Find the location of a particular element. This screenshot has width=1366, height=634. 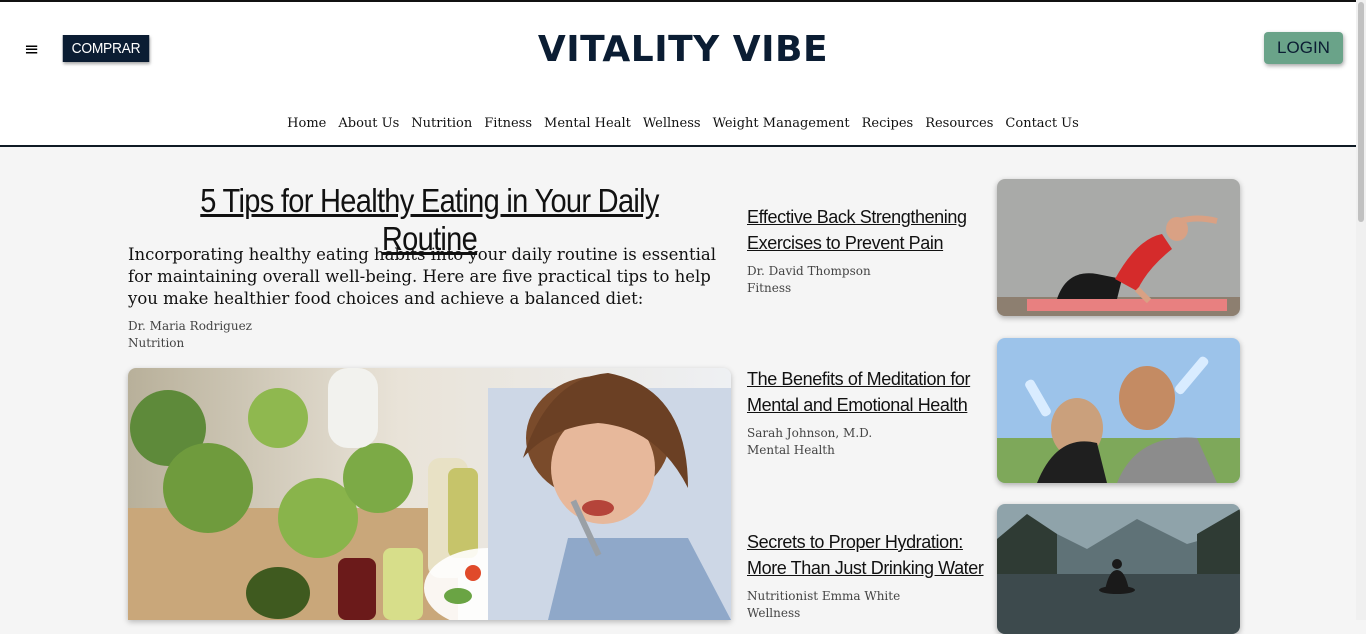

nav-contact: Contact Us is located at coordinates (1041, 123).